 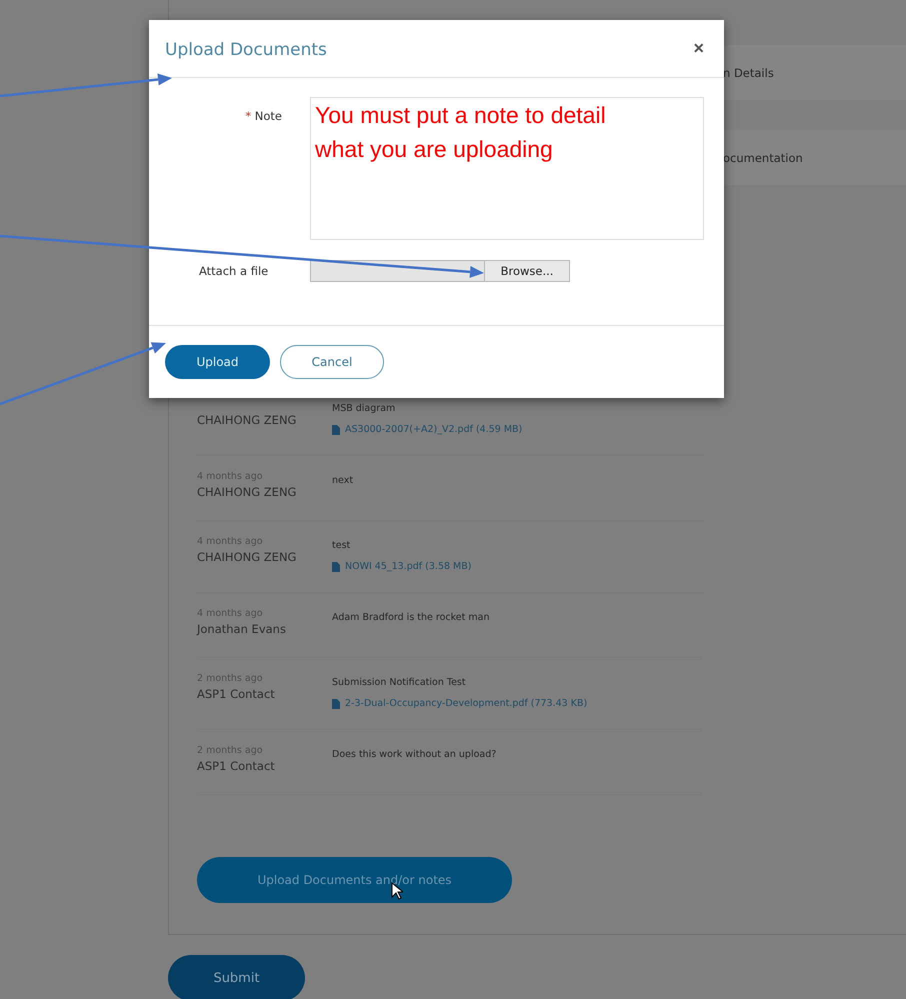 What do you see at coordinates (242, 629) in the screenshot?
I see `comment-author: Jonathan Evans` at bounding box center [242, 629].